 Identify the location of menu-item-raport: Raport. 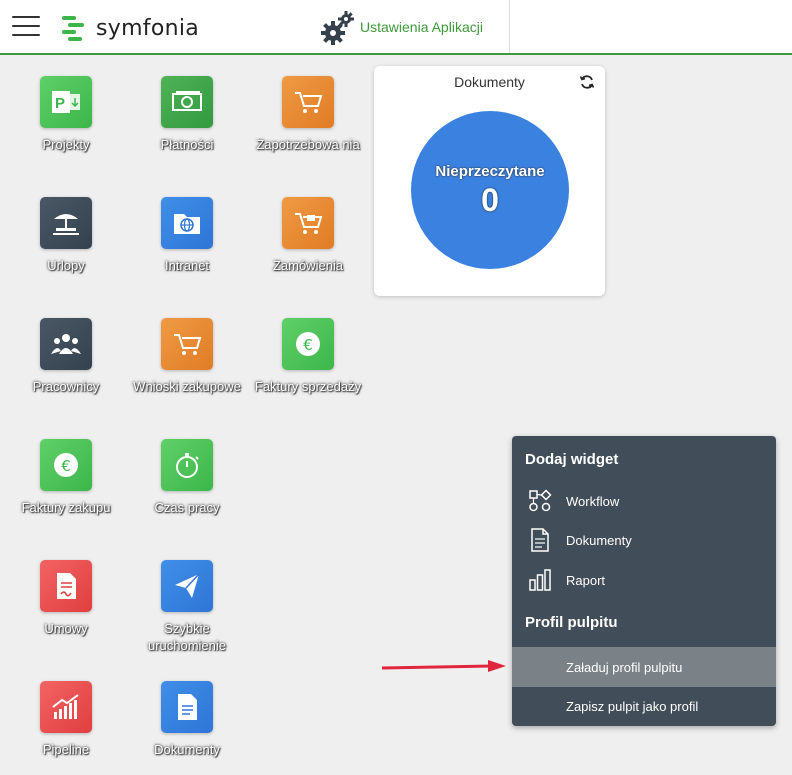
(644, 580).